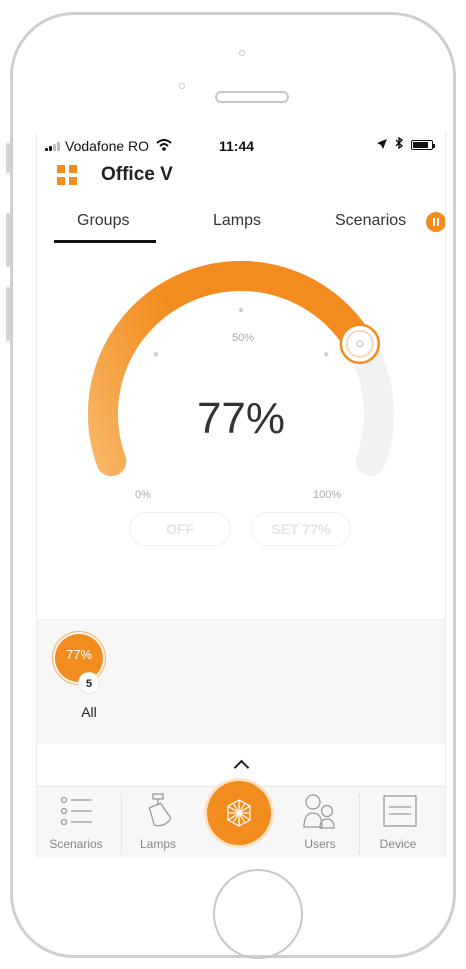 The width and height of the screenshot is (466, 969). I want to click on nav-label-lamps: Lamps, so click(158, 844).